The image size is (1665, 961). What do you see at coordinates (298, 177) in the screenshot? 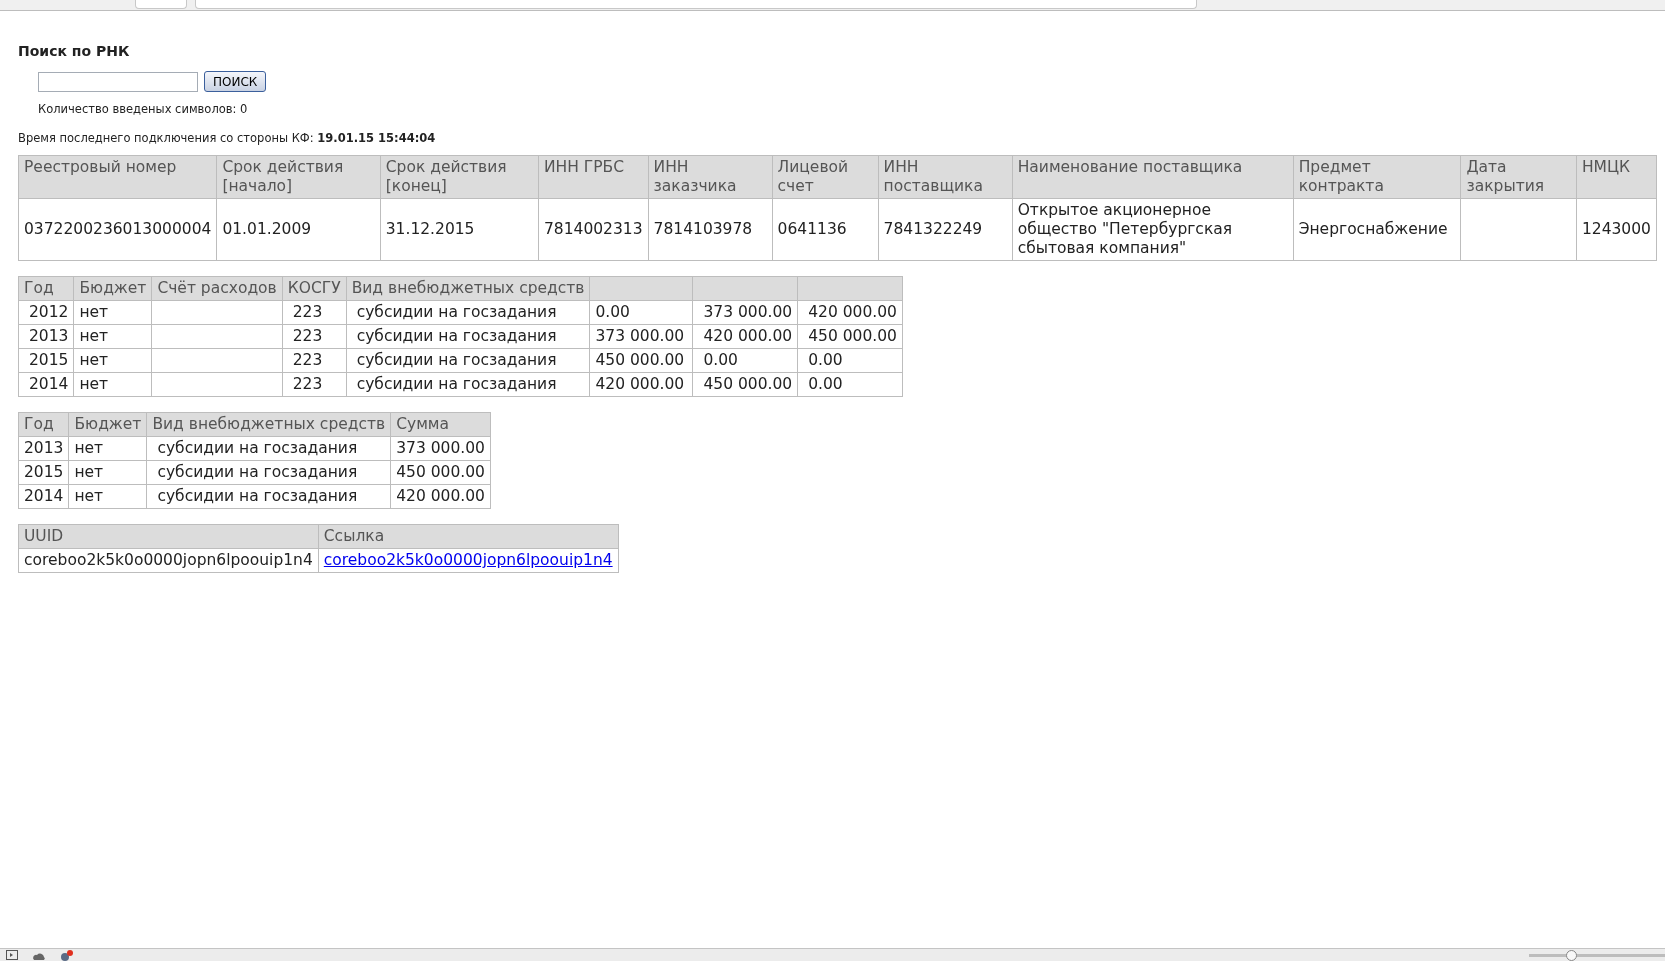
I see `column-header: Срок действия [начало]` at bounding box center [298, 177].